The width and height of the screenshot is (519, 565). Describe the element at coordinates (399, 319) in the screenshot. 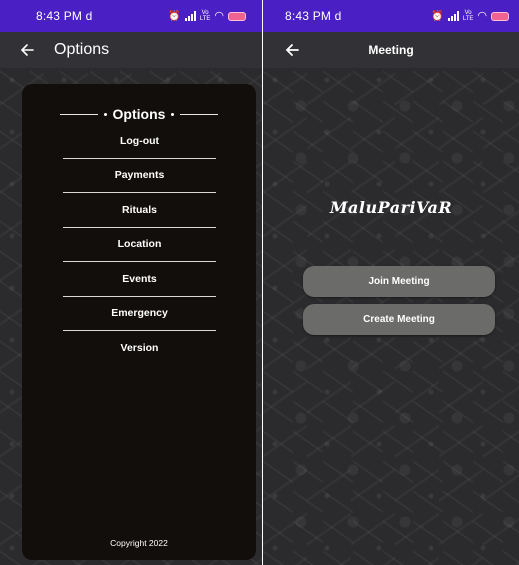

I see `create-meeting-button: Create Meeting` at that location.